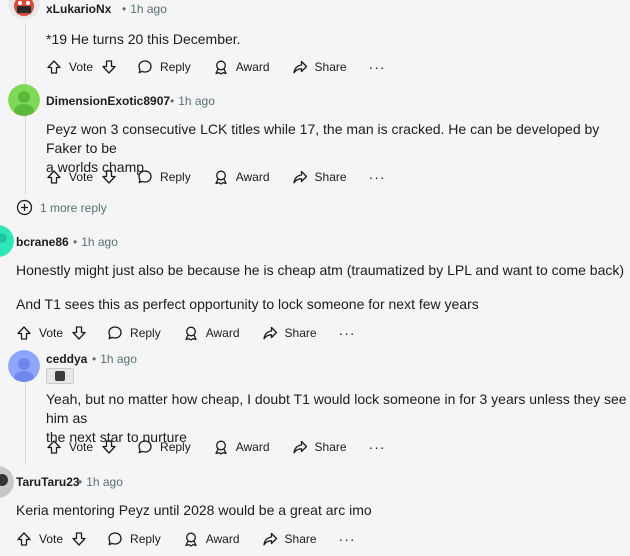  Describe the element at coordinates (42, 242) in the screenshot. I see `comment-author: bcrane86` at that location.